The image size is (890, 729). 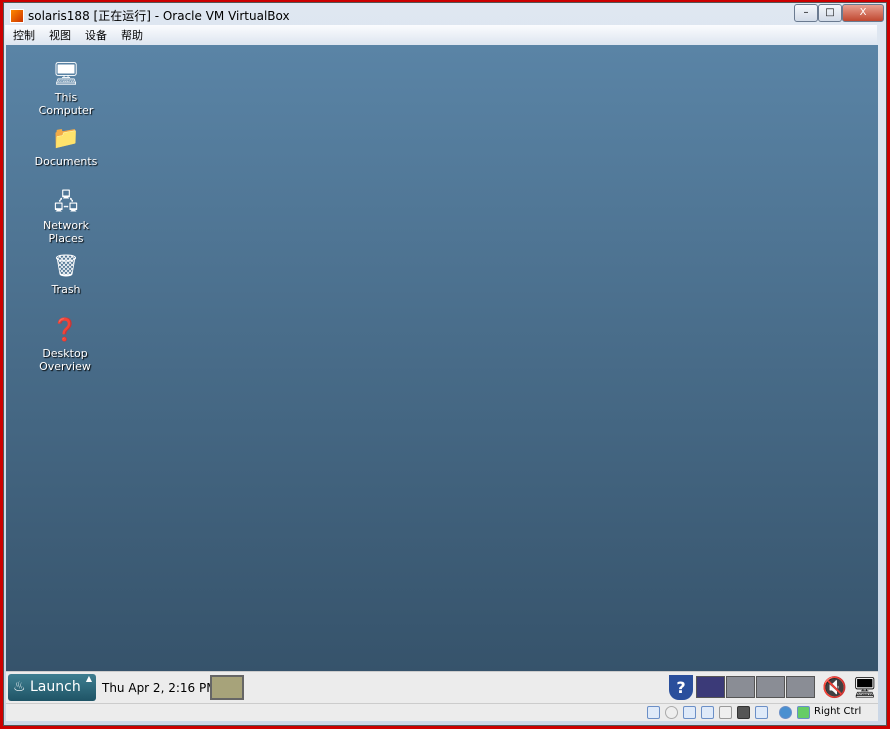 What do you see at coordinates (159, 16) in the screenshot?
I see `window-title: solaris188 [正在运行] - Oracle VM VirtualBox` at bounding box center [159, 16].